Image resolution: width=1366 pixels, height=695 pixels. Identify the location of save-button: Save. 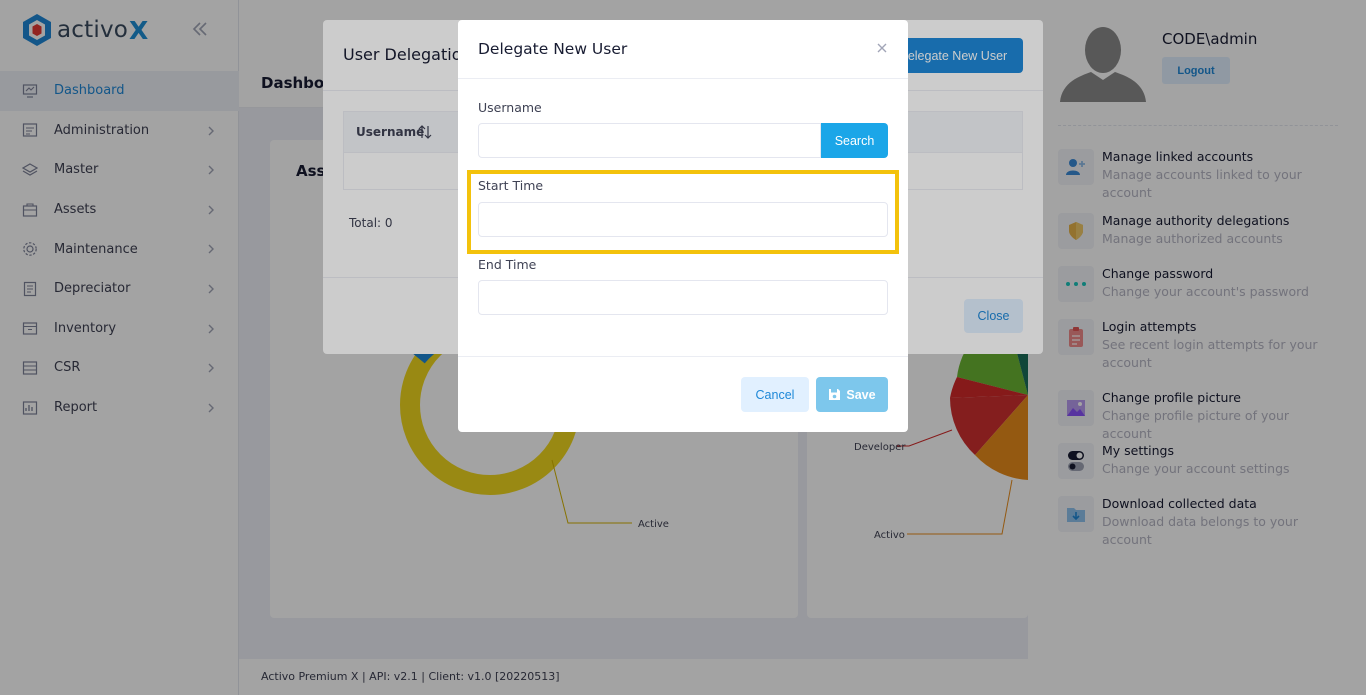
(852, 394).